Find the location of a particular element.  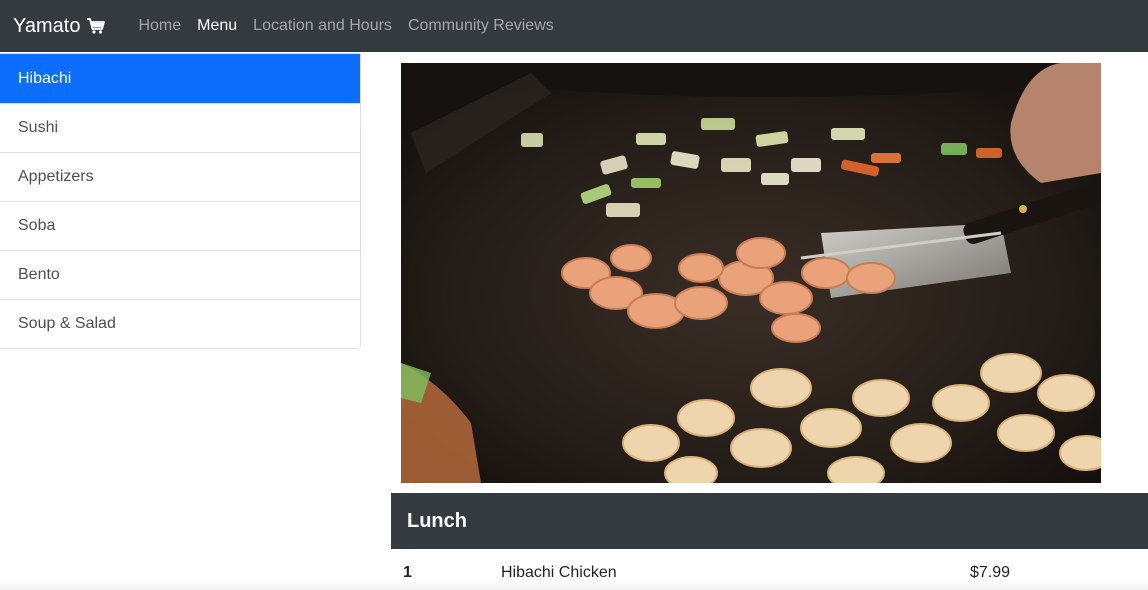

nav-link-location-and-hours: Location and Hours is located at coordinates (322, 26).